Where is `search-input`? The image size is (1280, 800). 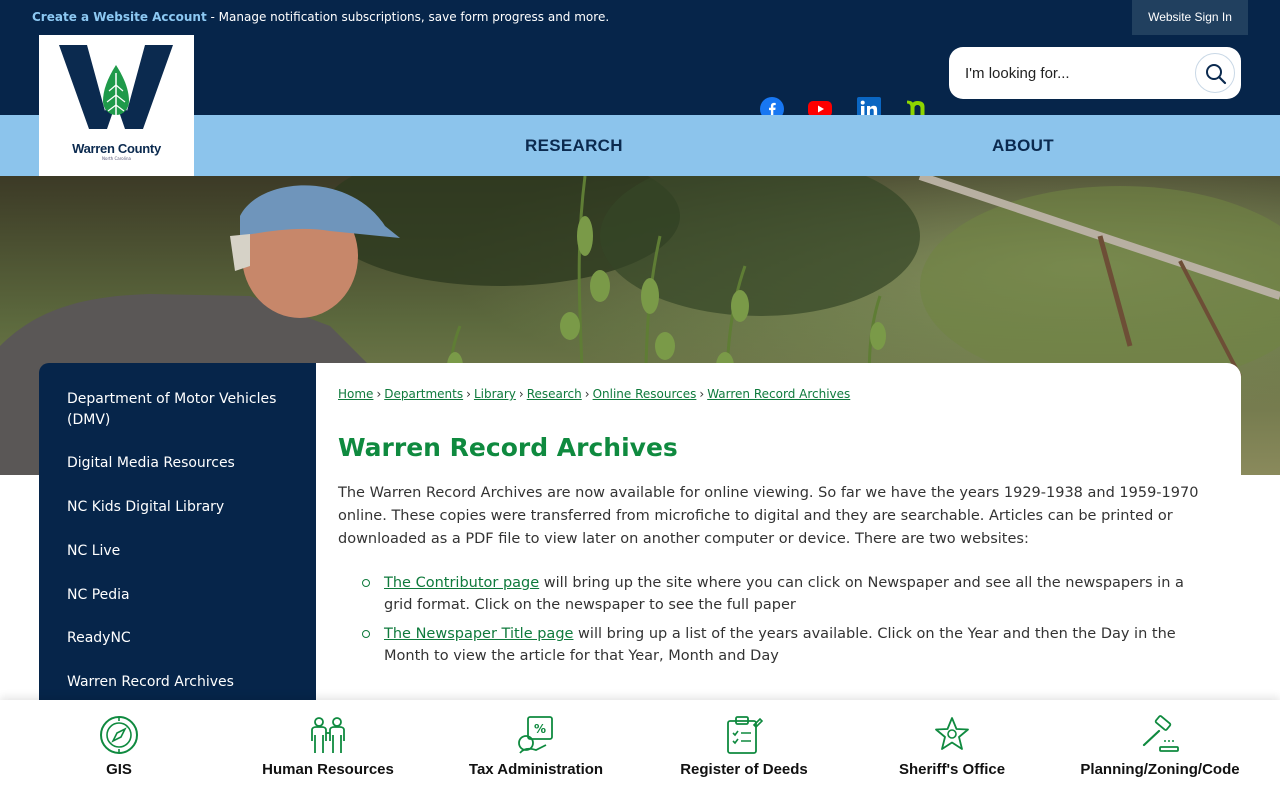
search-input is located at coordinates (1075, 73).